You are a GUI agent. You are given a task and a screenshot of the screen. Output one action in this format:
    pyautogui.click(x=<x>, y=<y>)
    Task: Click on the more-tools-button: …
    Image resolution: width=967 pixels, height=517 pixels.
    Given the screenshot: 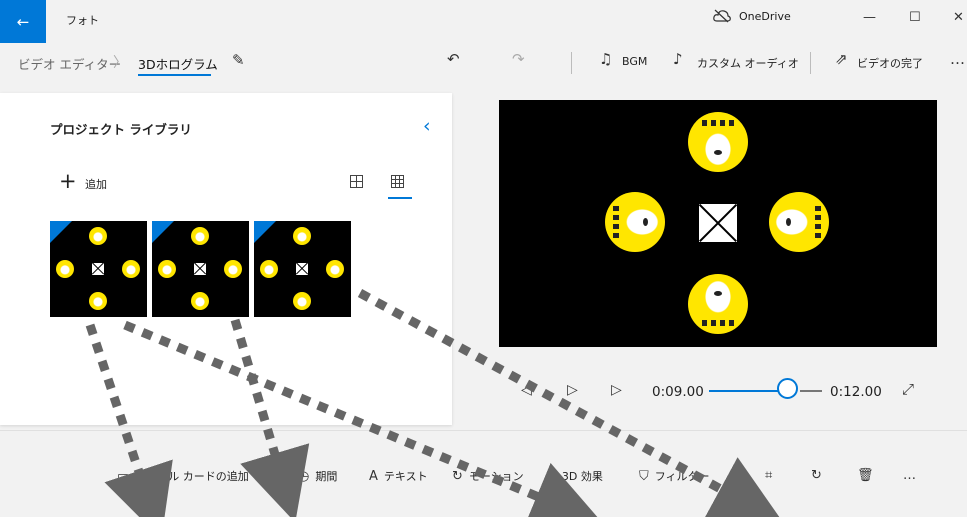 What is the action you would take?
    pyautogui.click(x=909, y=475)
    